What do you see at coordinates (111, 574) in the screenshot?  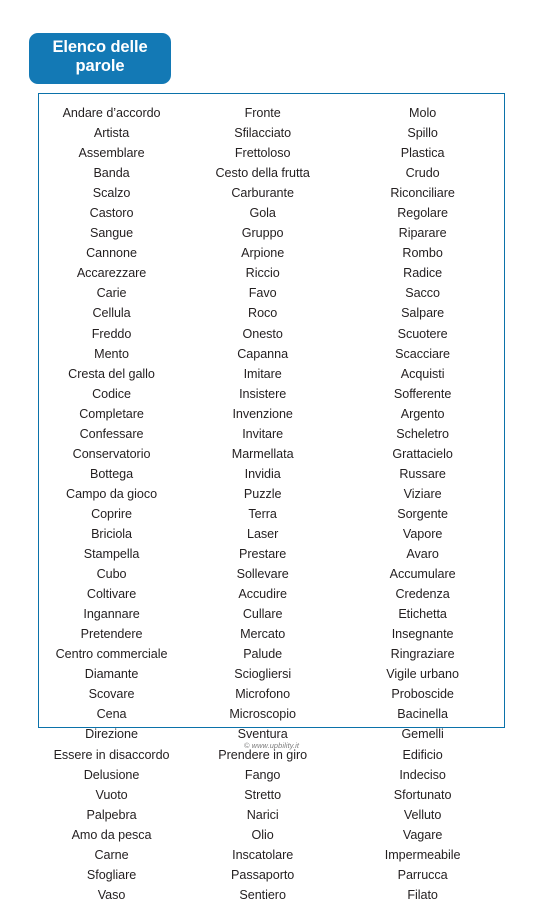 I see `word-item: Cubo` at bounding box center [111, 574].